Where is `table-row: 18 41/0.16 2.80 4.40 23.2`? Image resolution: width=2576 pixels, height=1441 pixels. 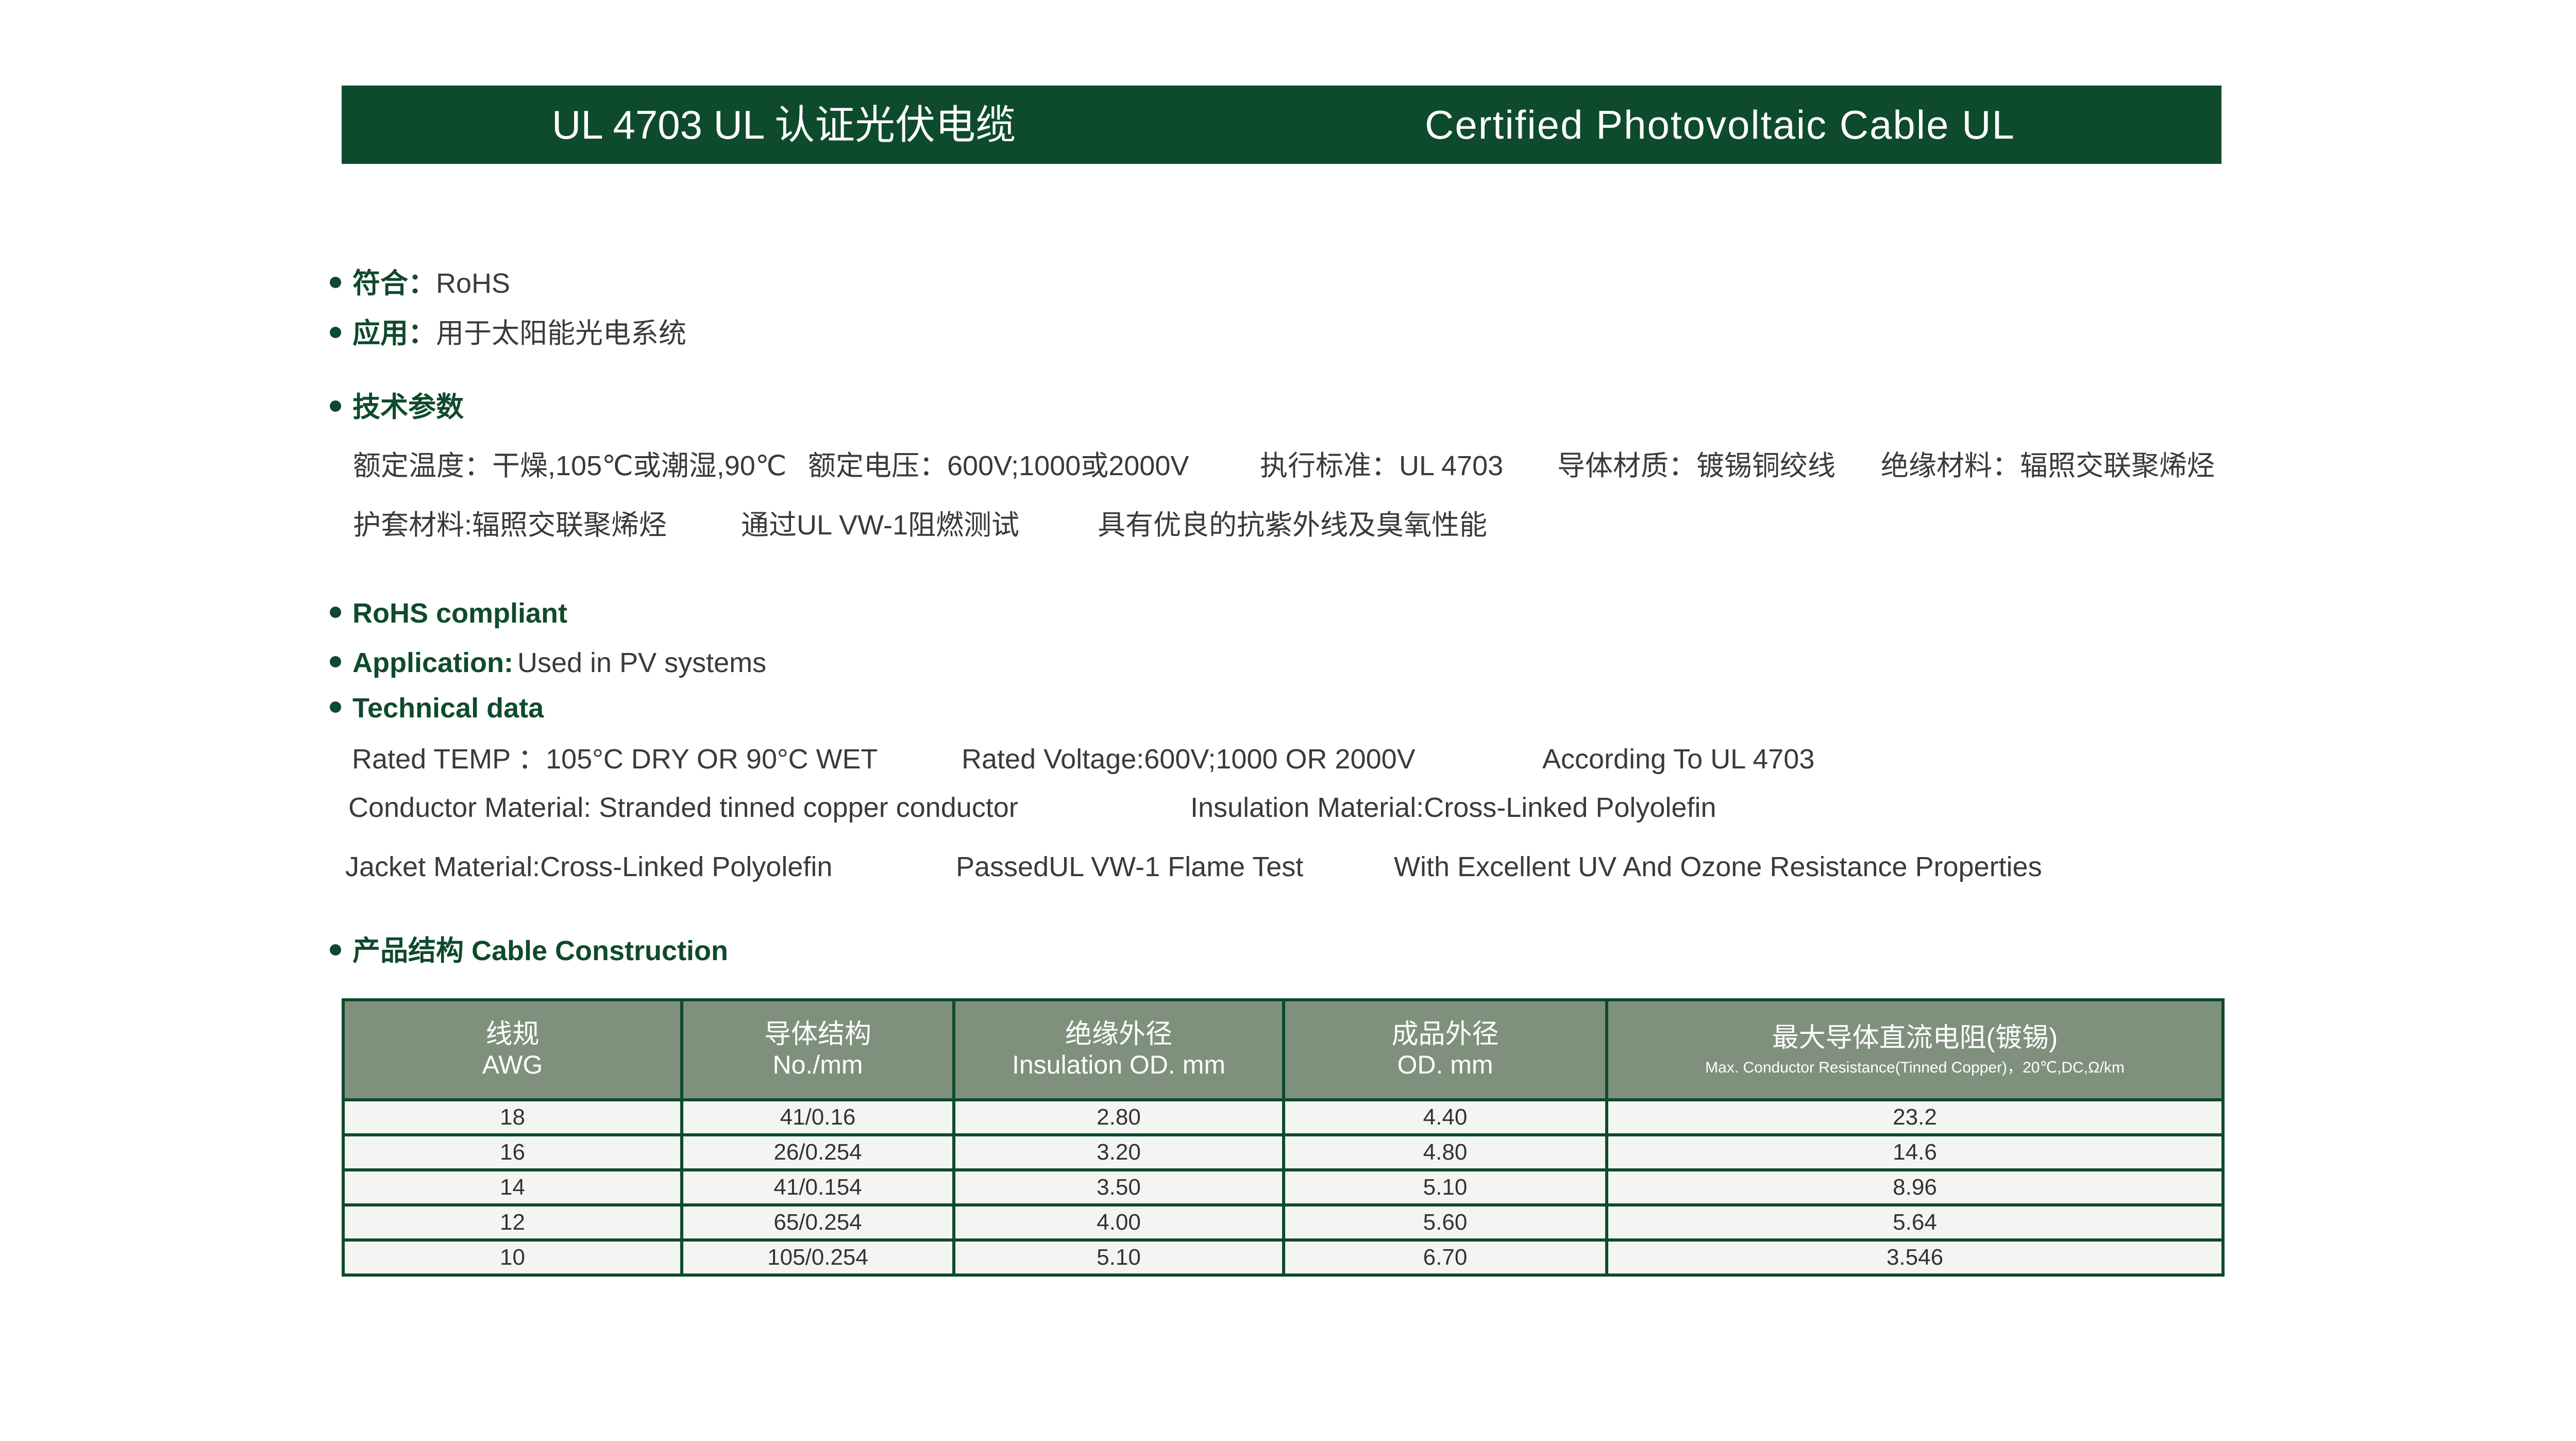 table-row: 18 41/0.16 2.80 4.40 23.2 is located at coordinates (1283, 1117).